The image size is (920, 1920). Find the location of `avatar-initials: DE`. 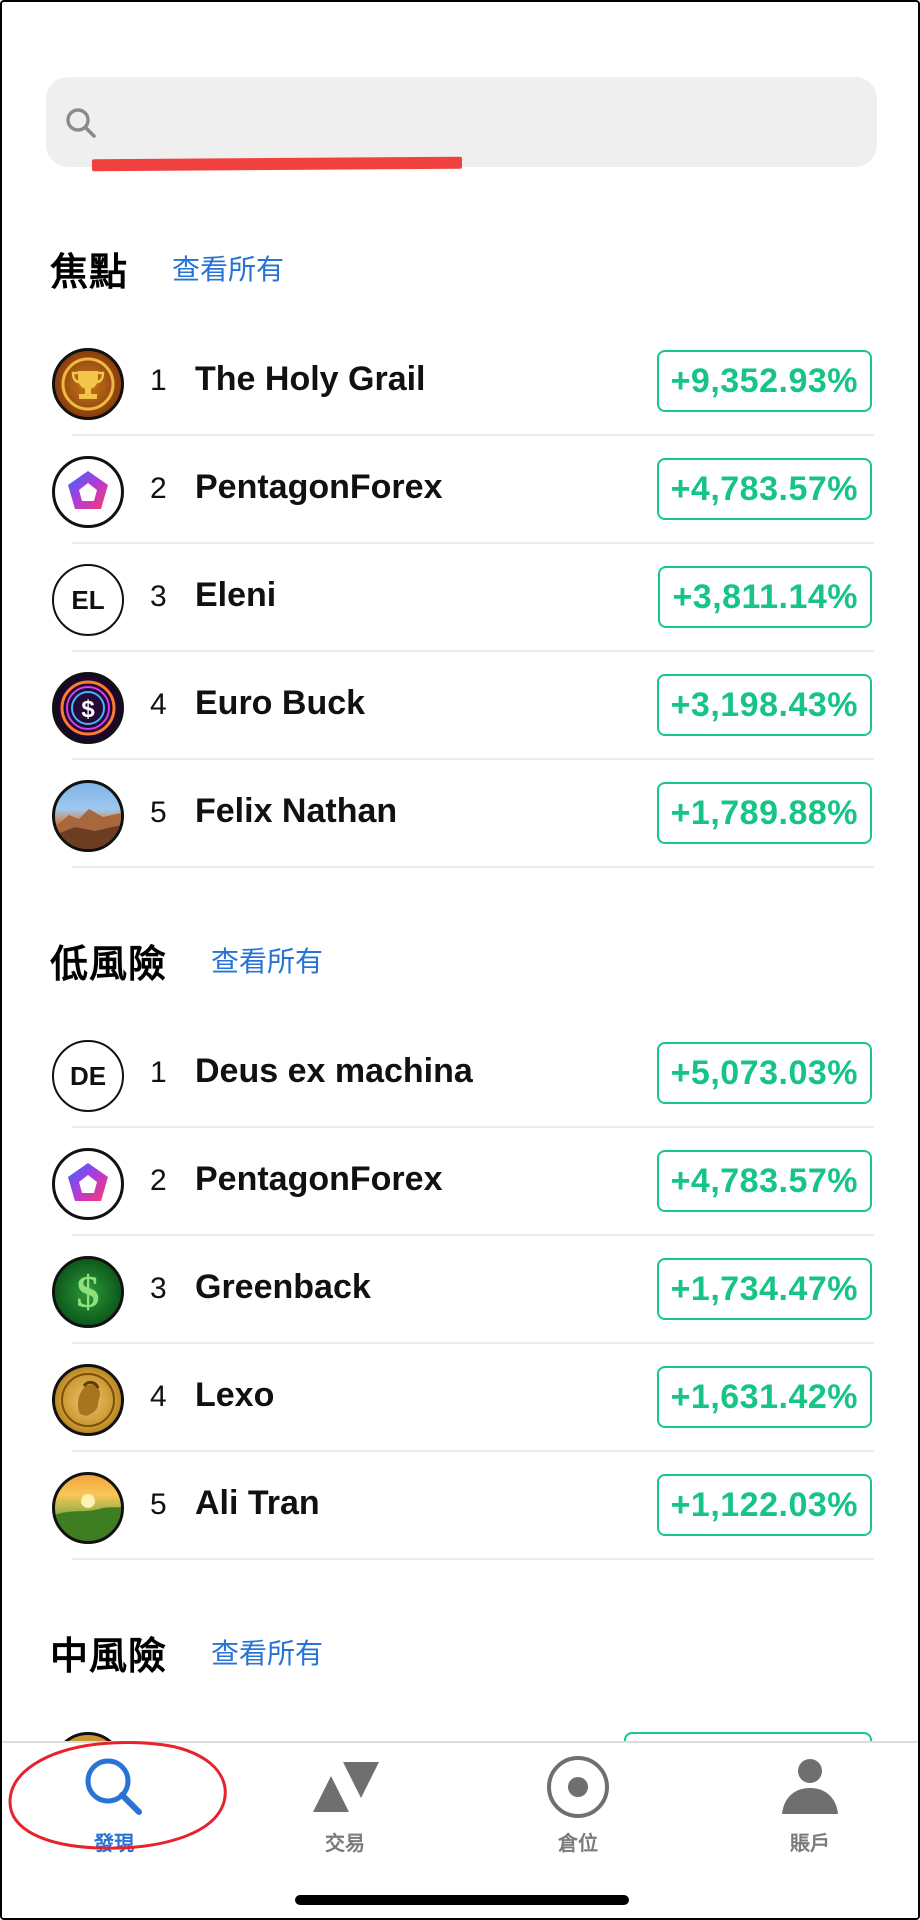

avatar-initials: DE is located at coordinates (88, 1075).